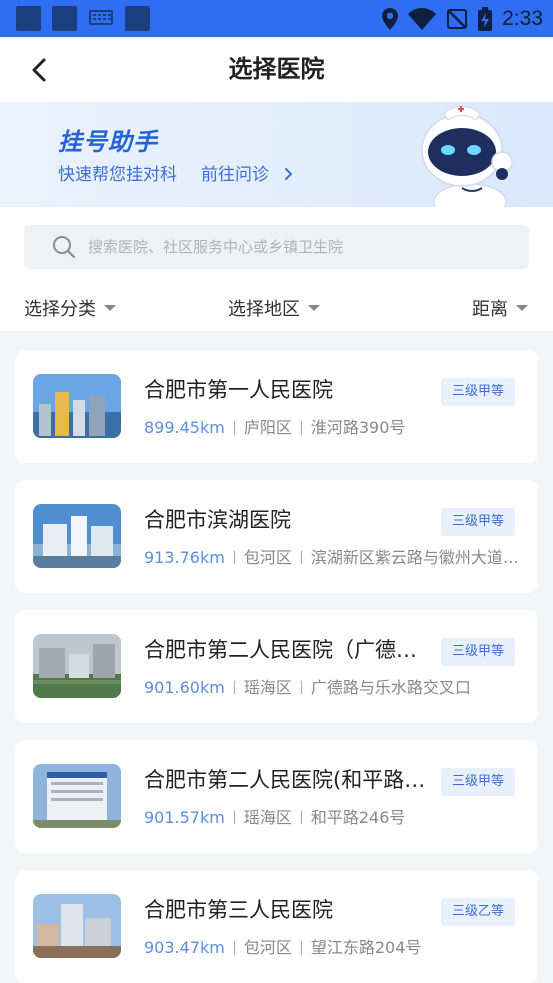  What do you see at coordinates (422, 18) in the screenshot?
I see `wifi-icon` at bounding box center [422, 18].